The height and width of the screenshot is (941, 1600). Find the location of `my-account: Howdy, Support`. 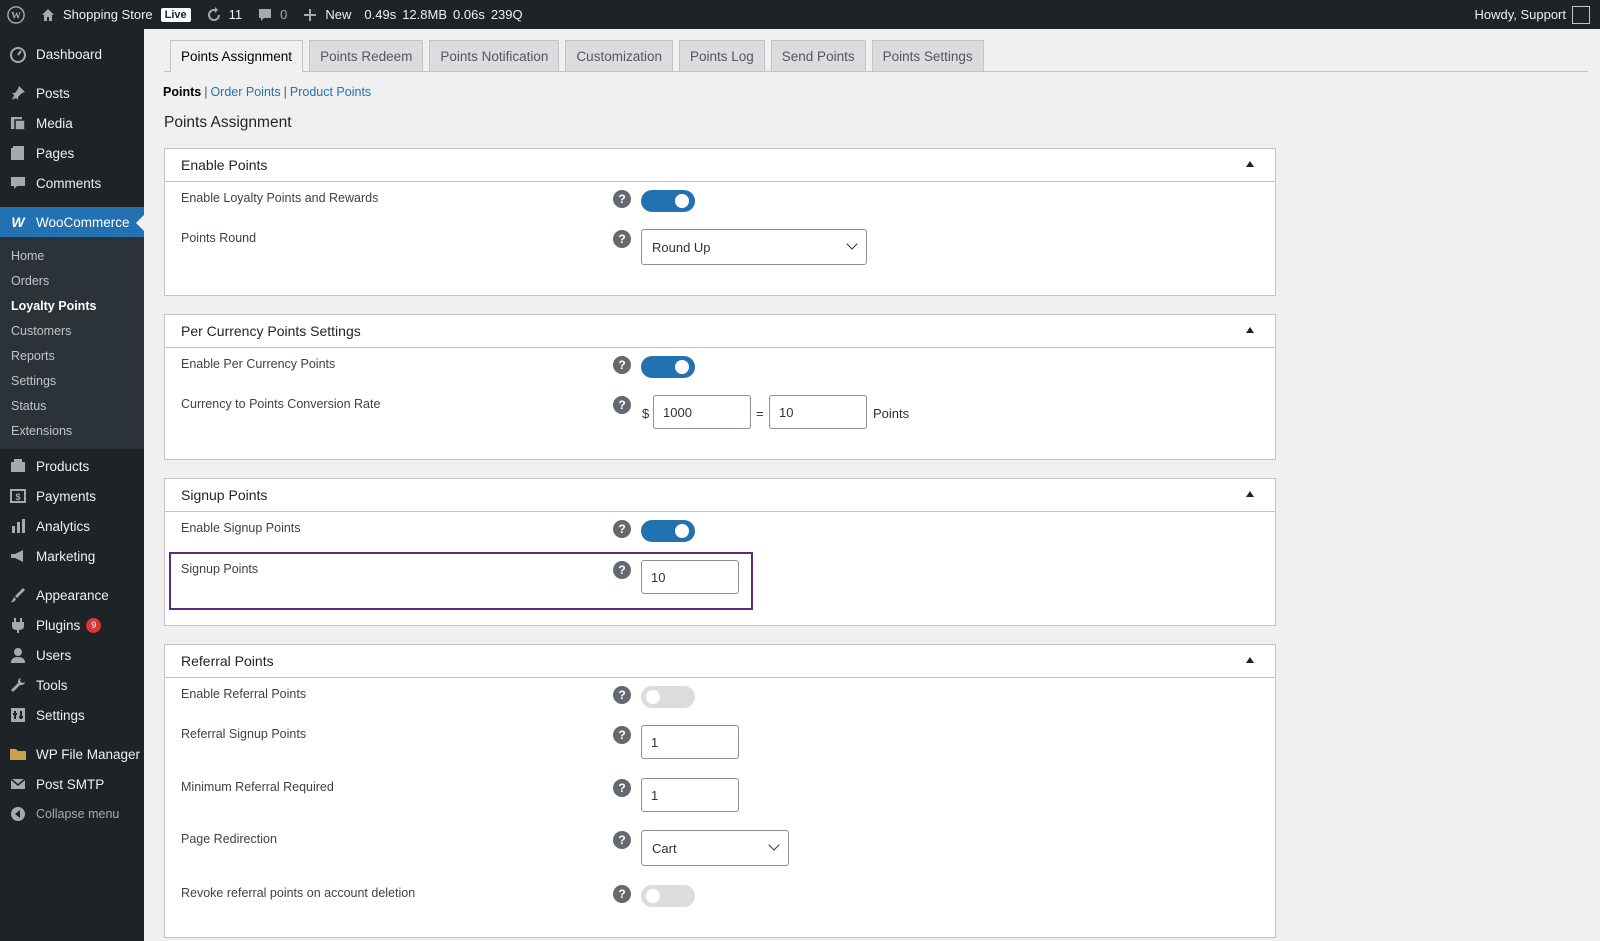

my-account: Howdy, Support is located at coordinates (1537, 14).